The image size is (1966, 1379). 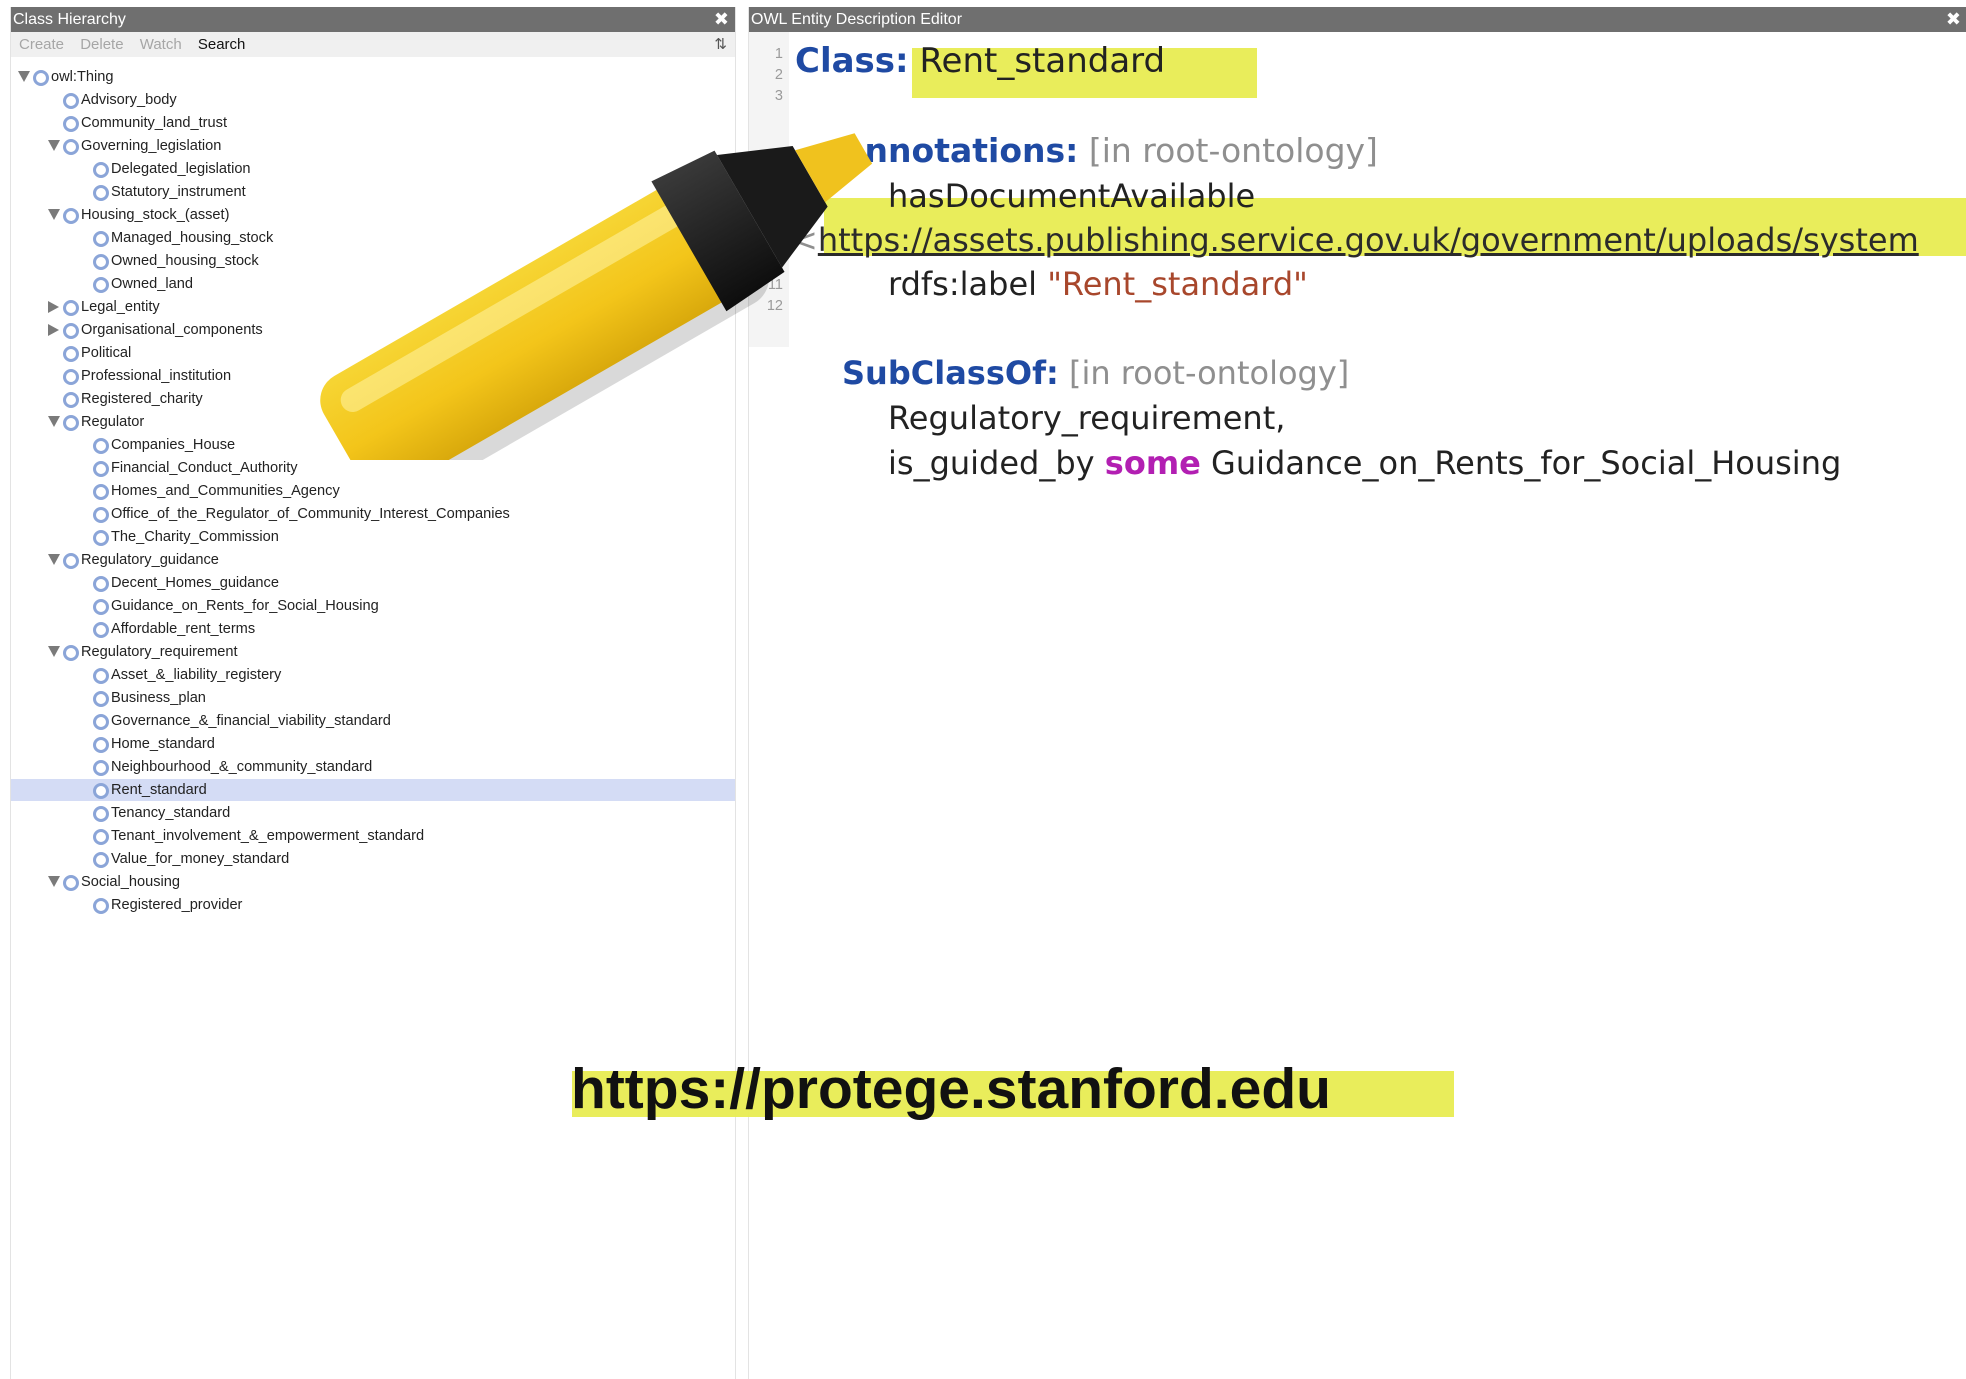 What do you see at coordinates (173, 445) in the screenshot?
I see `tree-node-label: Companies_House` at bounding box center [173, 445].